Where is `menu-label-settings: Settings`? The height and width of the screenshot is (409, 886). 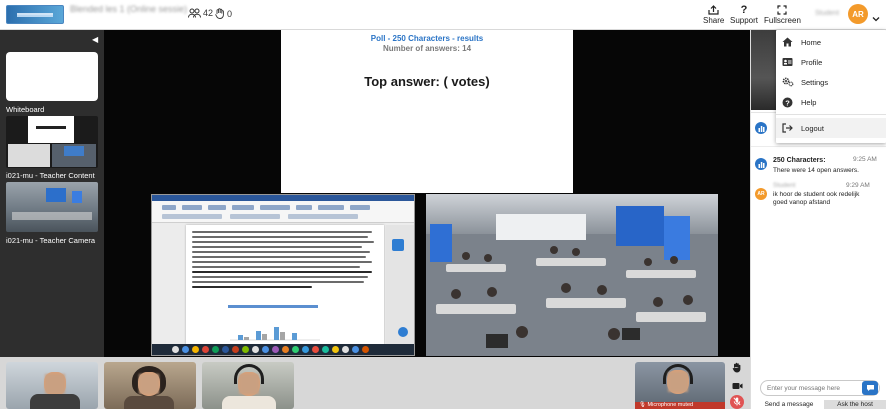
menu-label-settings: Settings is located at coordinates (815, 82).